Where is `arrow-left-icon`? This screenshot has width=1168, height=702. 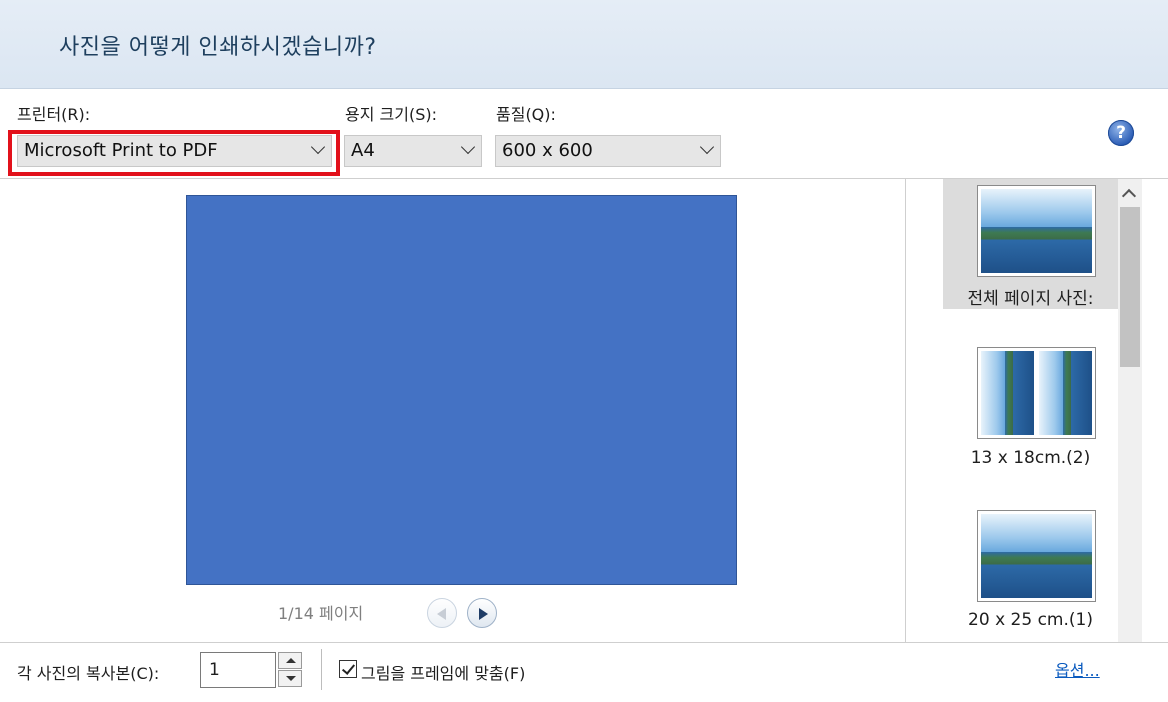
arrow-left-icon is located at coordinates (441, 614).